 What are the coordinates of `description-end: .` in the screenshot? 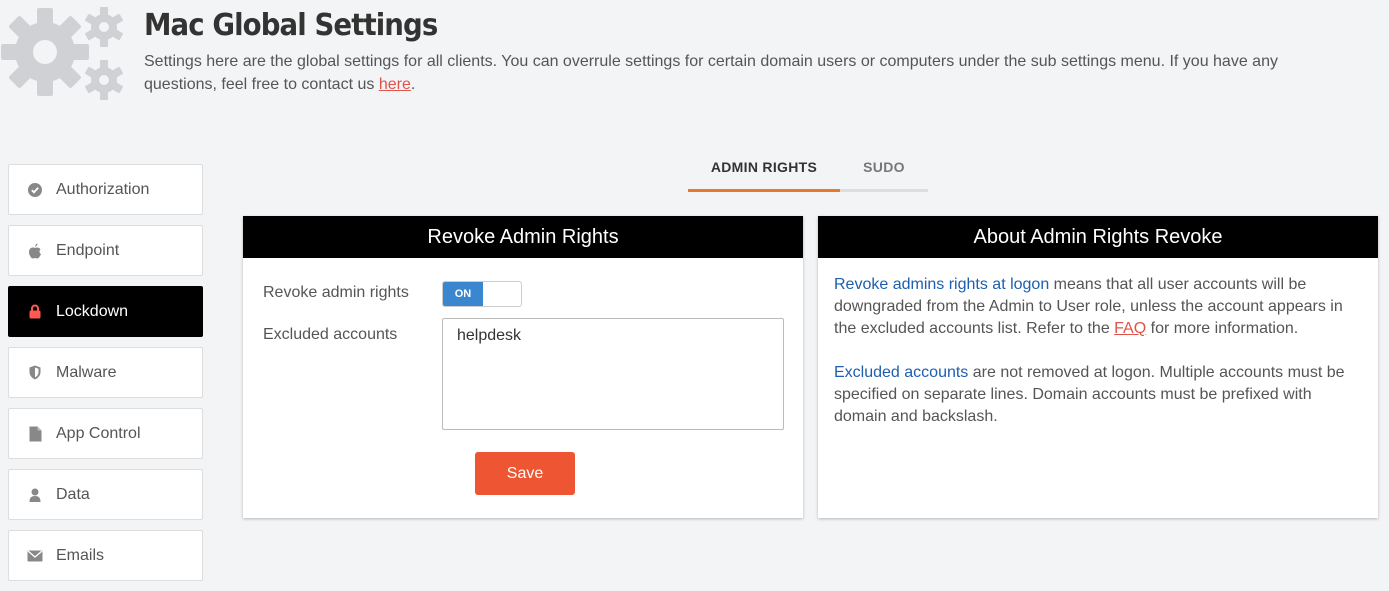 It's located at (413, 84).